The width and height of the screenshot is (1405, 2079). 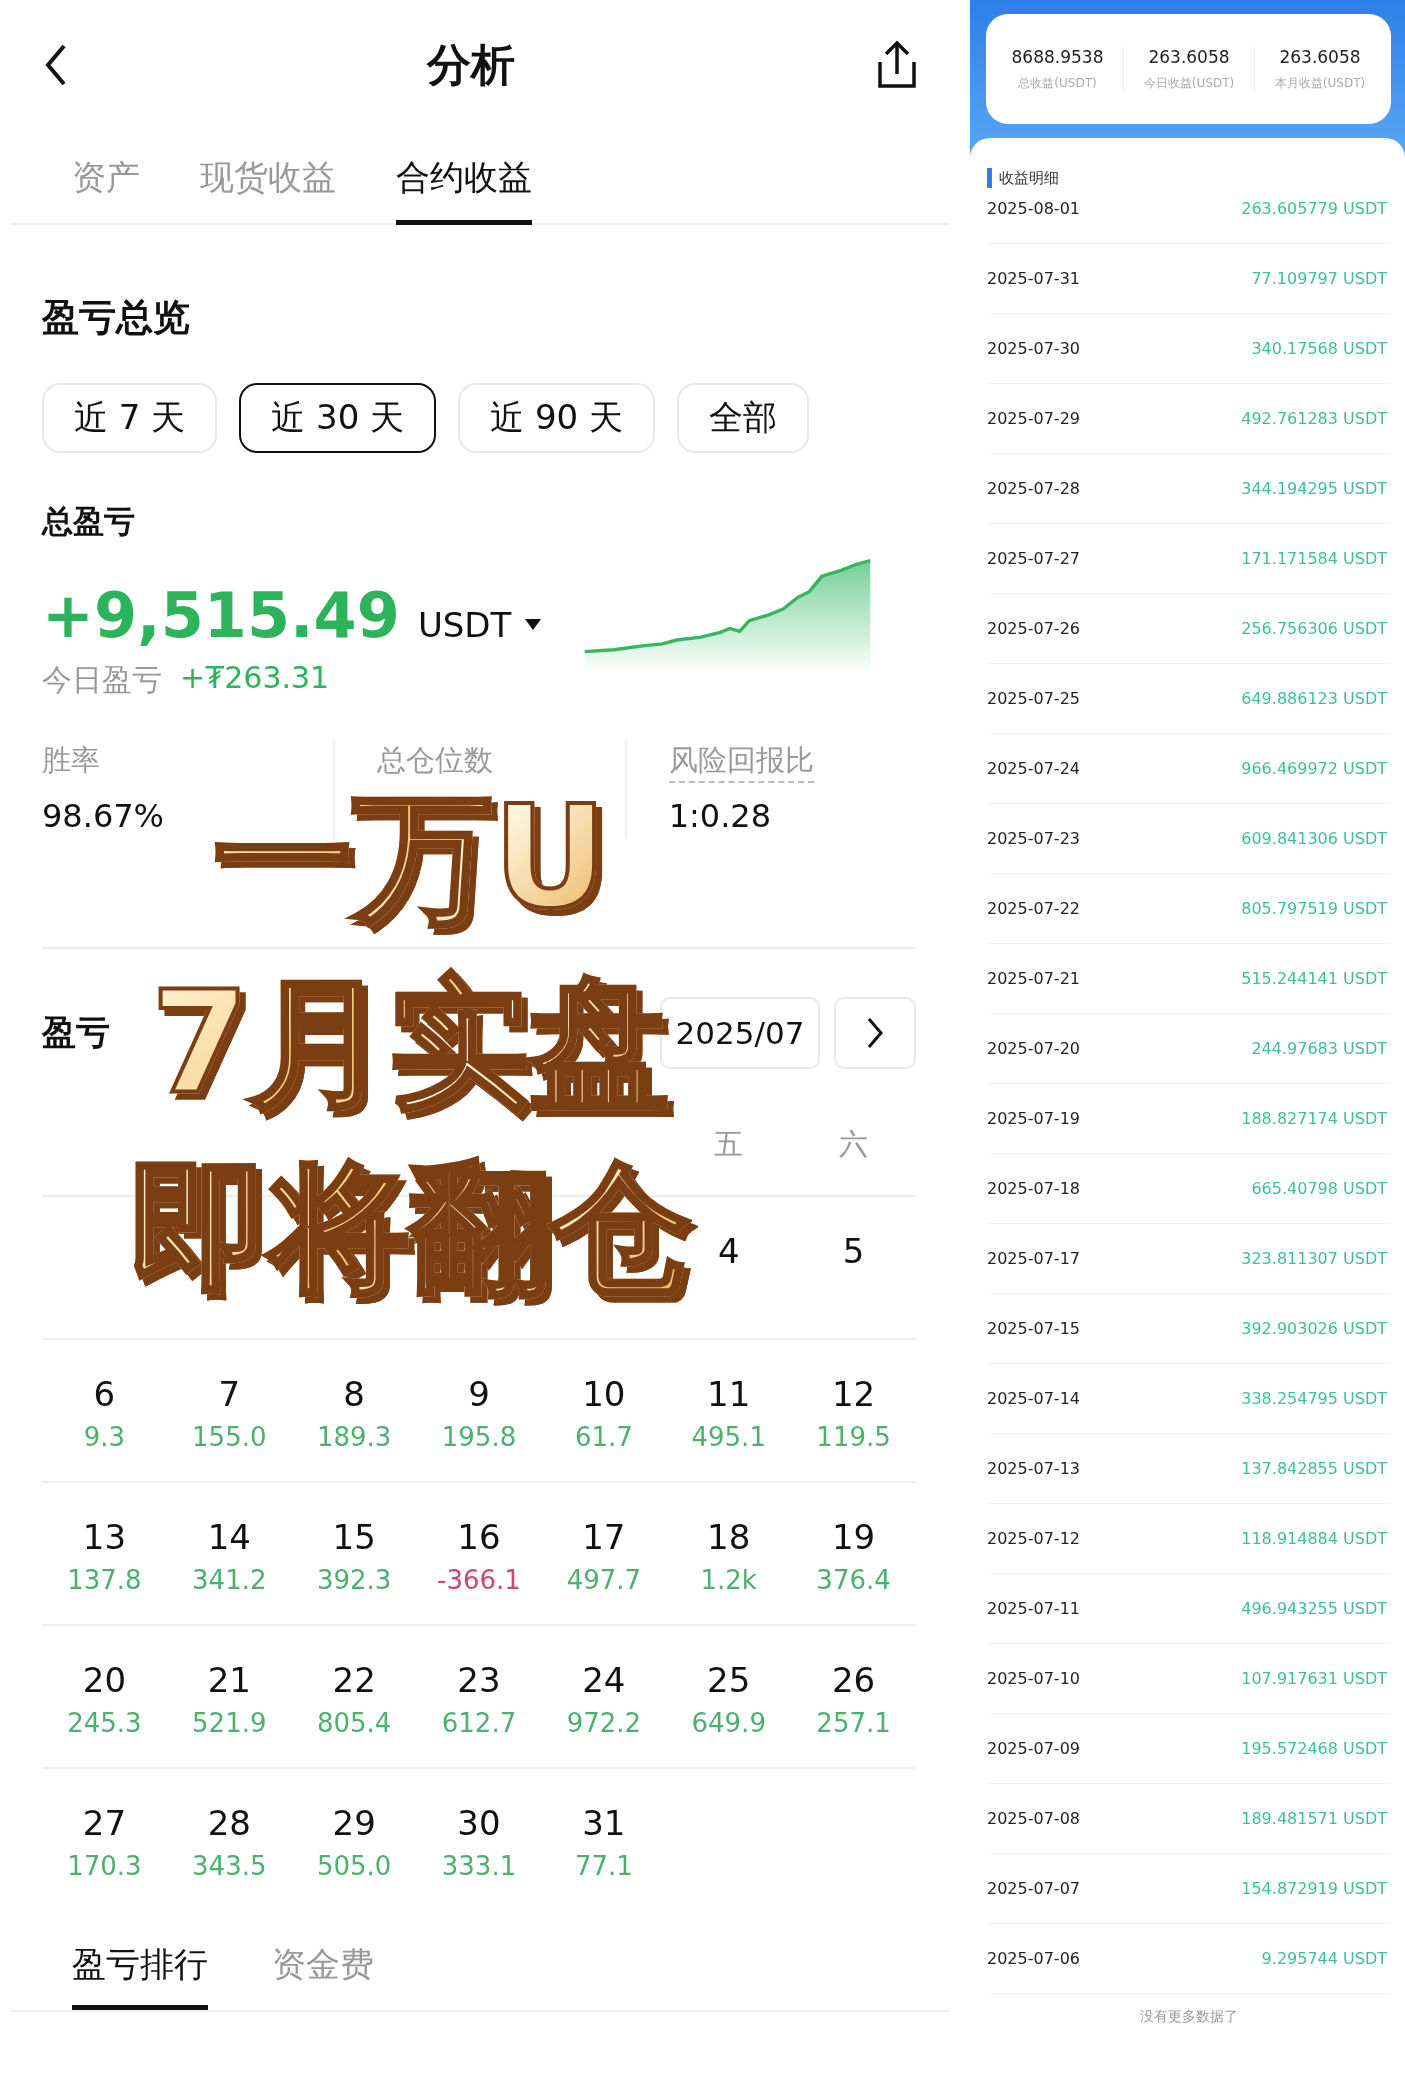 What do you see at coordinates (1033, 1328) in the screenshot?
I see `income-date: 2025-07-15` at bounding box center [1033, 1328].